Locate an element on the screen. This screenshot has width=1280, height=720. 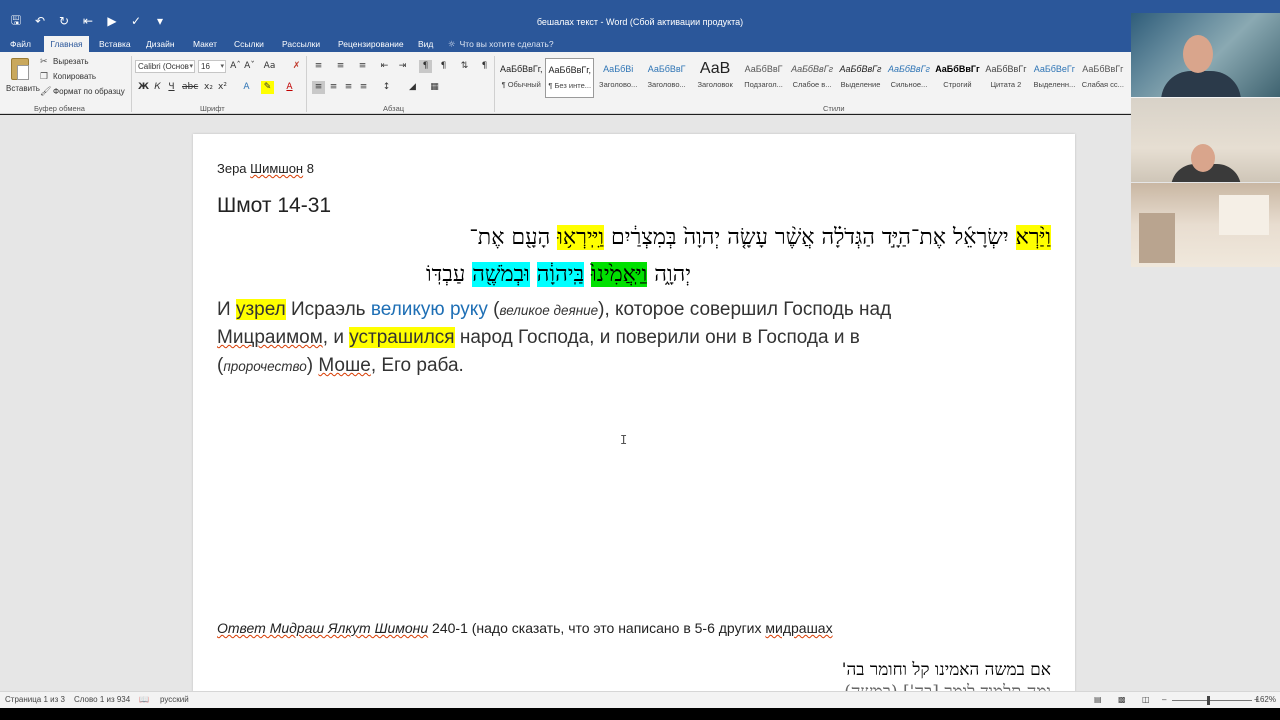
text-effects-icon: A is located at coordinates (246, 87).